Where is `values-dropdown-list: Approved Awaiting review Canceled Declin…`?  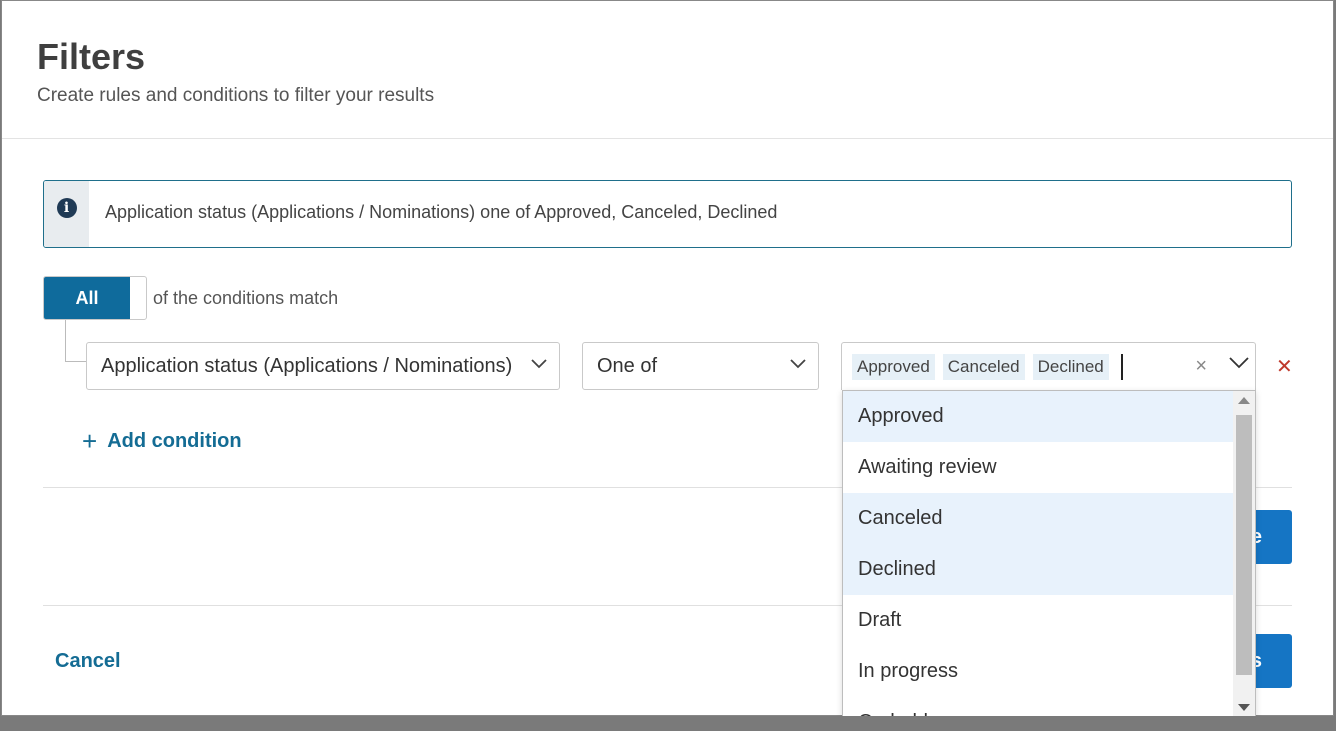
values-dropdown-list: Approved Awaiting review Canceled Declin… is located at coordinates (1049, 555).